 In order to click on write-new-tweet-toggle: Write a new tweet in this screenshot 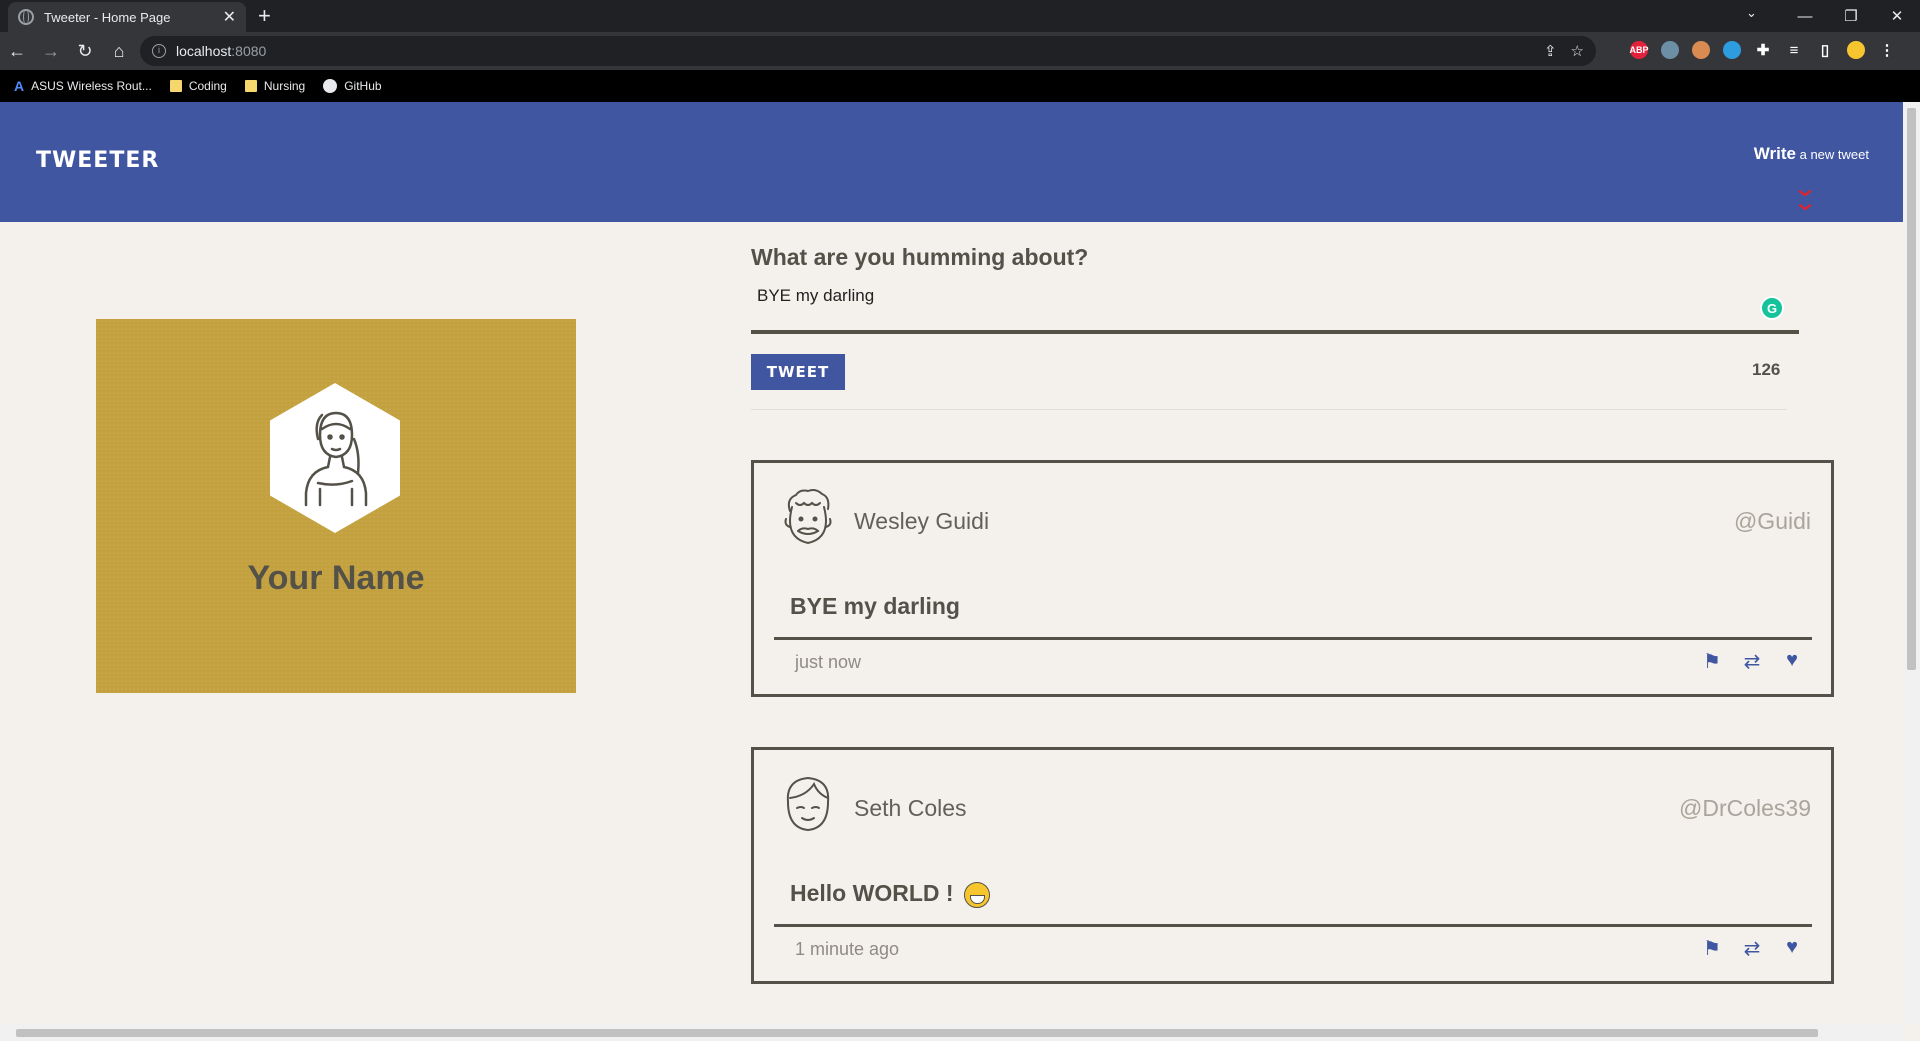, I will do `click(1811, 154)`.